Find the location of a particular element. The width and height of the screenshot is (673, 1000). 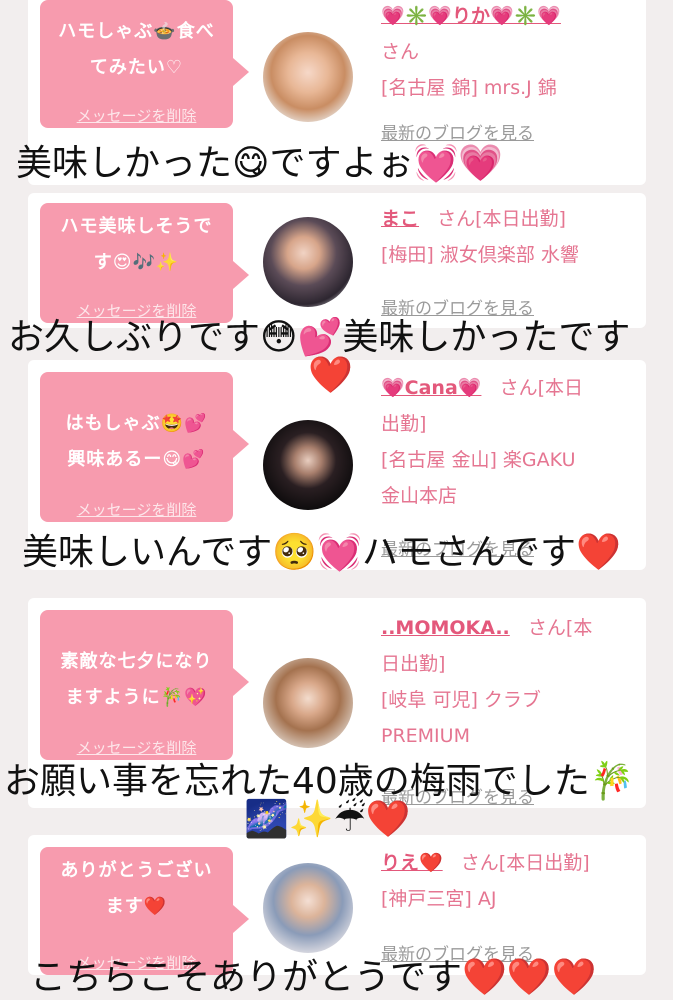

san-label: さん is located at coordinates (400, 52).